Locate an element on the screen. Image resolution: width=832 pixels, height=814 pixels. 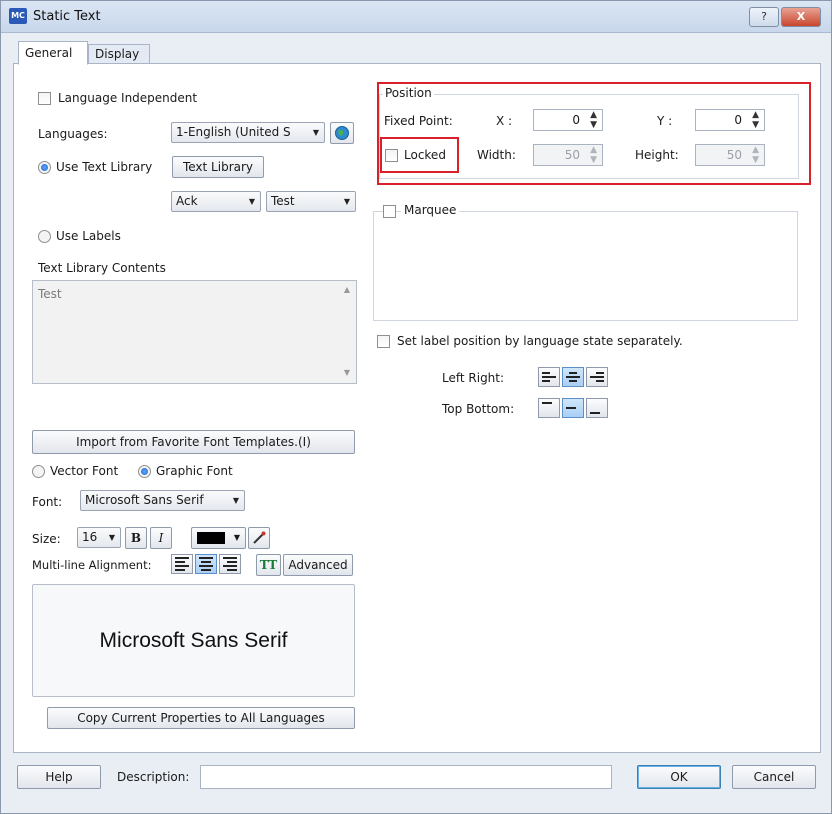
align-left-button is located at coordinates (182, 564).